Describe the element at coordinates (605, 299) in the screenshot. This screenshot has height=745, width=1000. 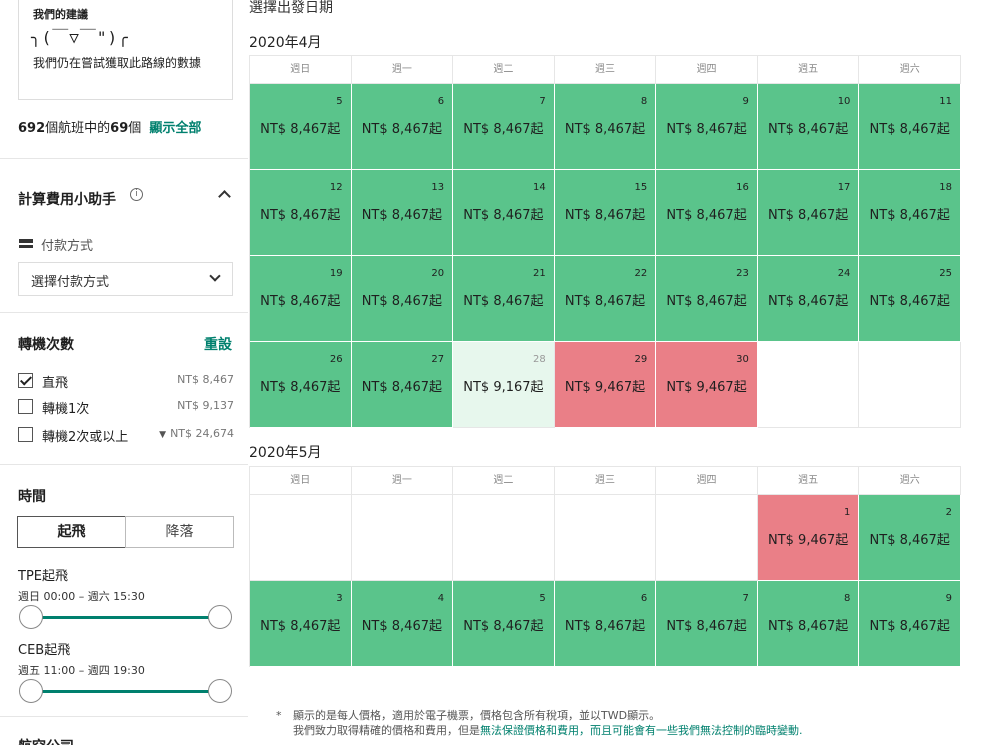
I see `calendar-day-cell: 22 NT$ 8,467起` at that location.